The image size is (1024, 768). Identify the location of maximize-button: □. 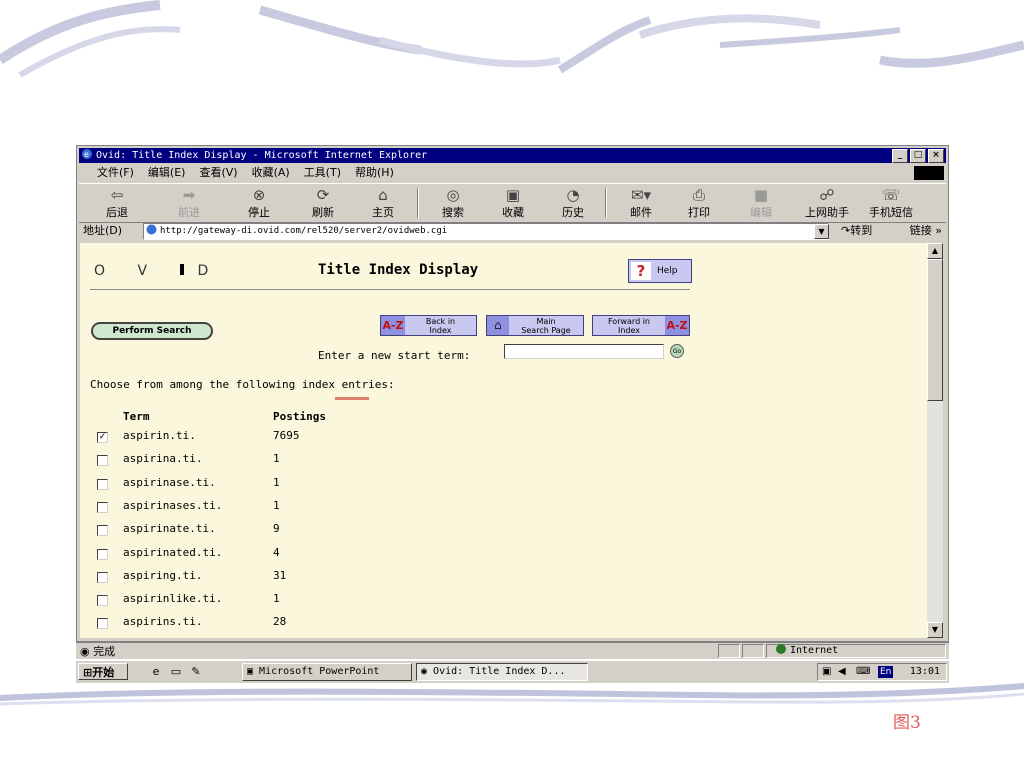
(918, 156).